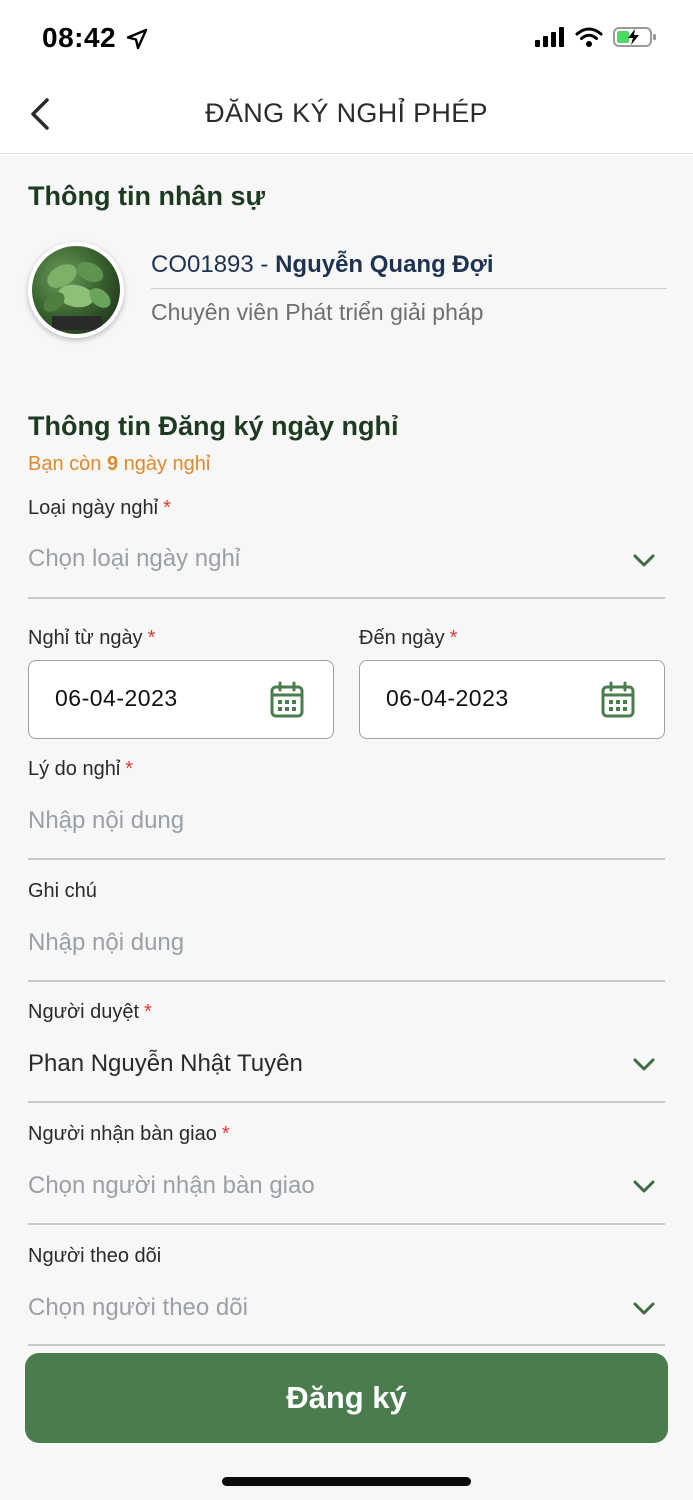 Image resolution: width=693 pixels, height=1500 pixels. Describe the element at coordinates (116, 698) in the screenshot. I see `from-date-value: 06-04-2023` at that location.